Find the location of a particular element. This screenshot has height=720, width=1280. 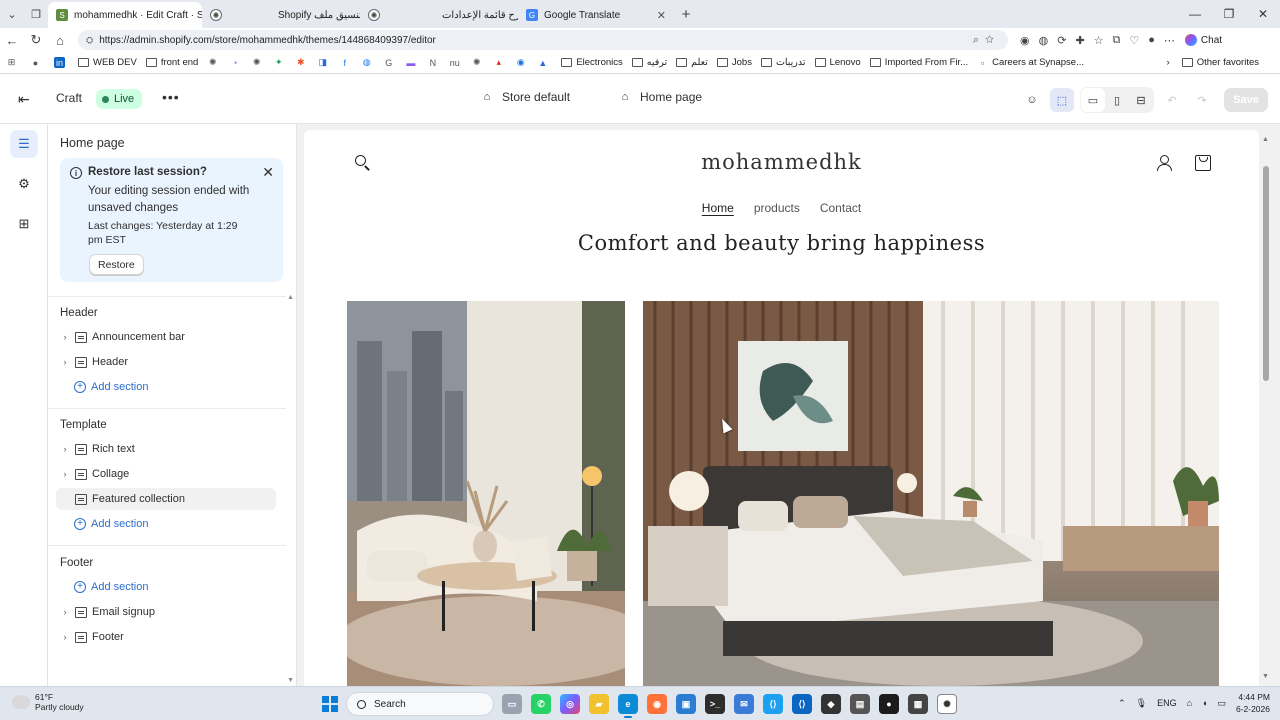

microphone-icon: 🎙 is located at coordinates (1141, 703).